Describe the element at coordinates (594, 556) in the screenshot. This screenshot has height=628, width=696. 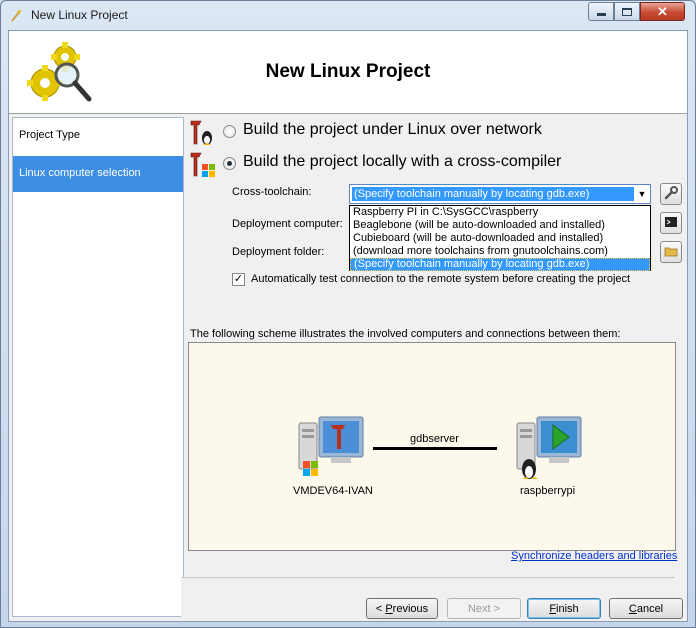
I see `sync-headers-link: Synchronize headers and libraries` at that location.